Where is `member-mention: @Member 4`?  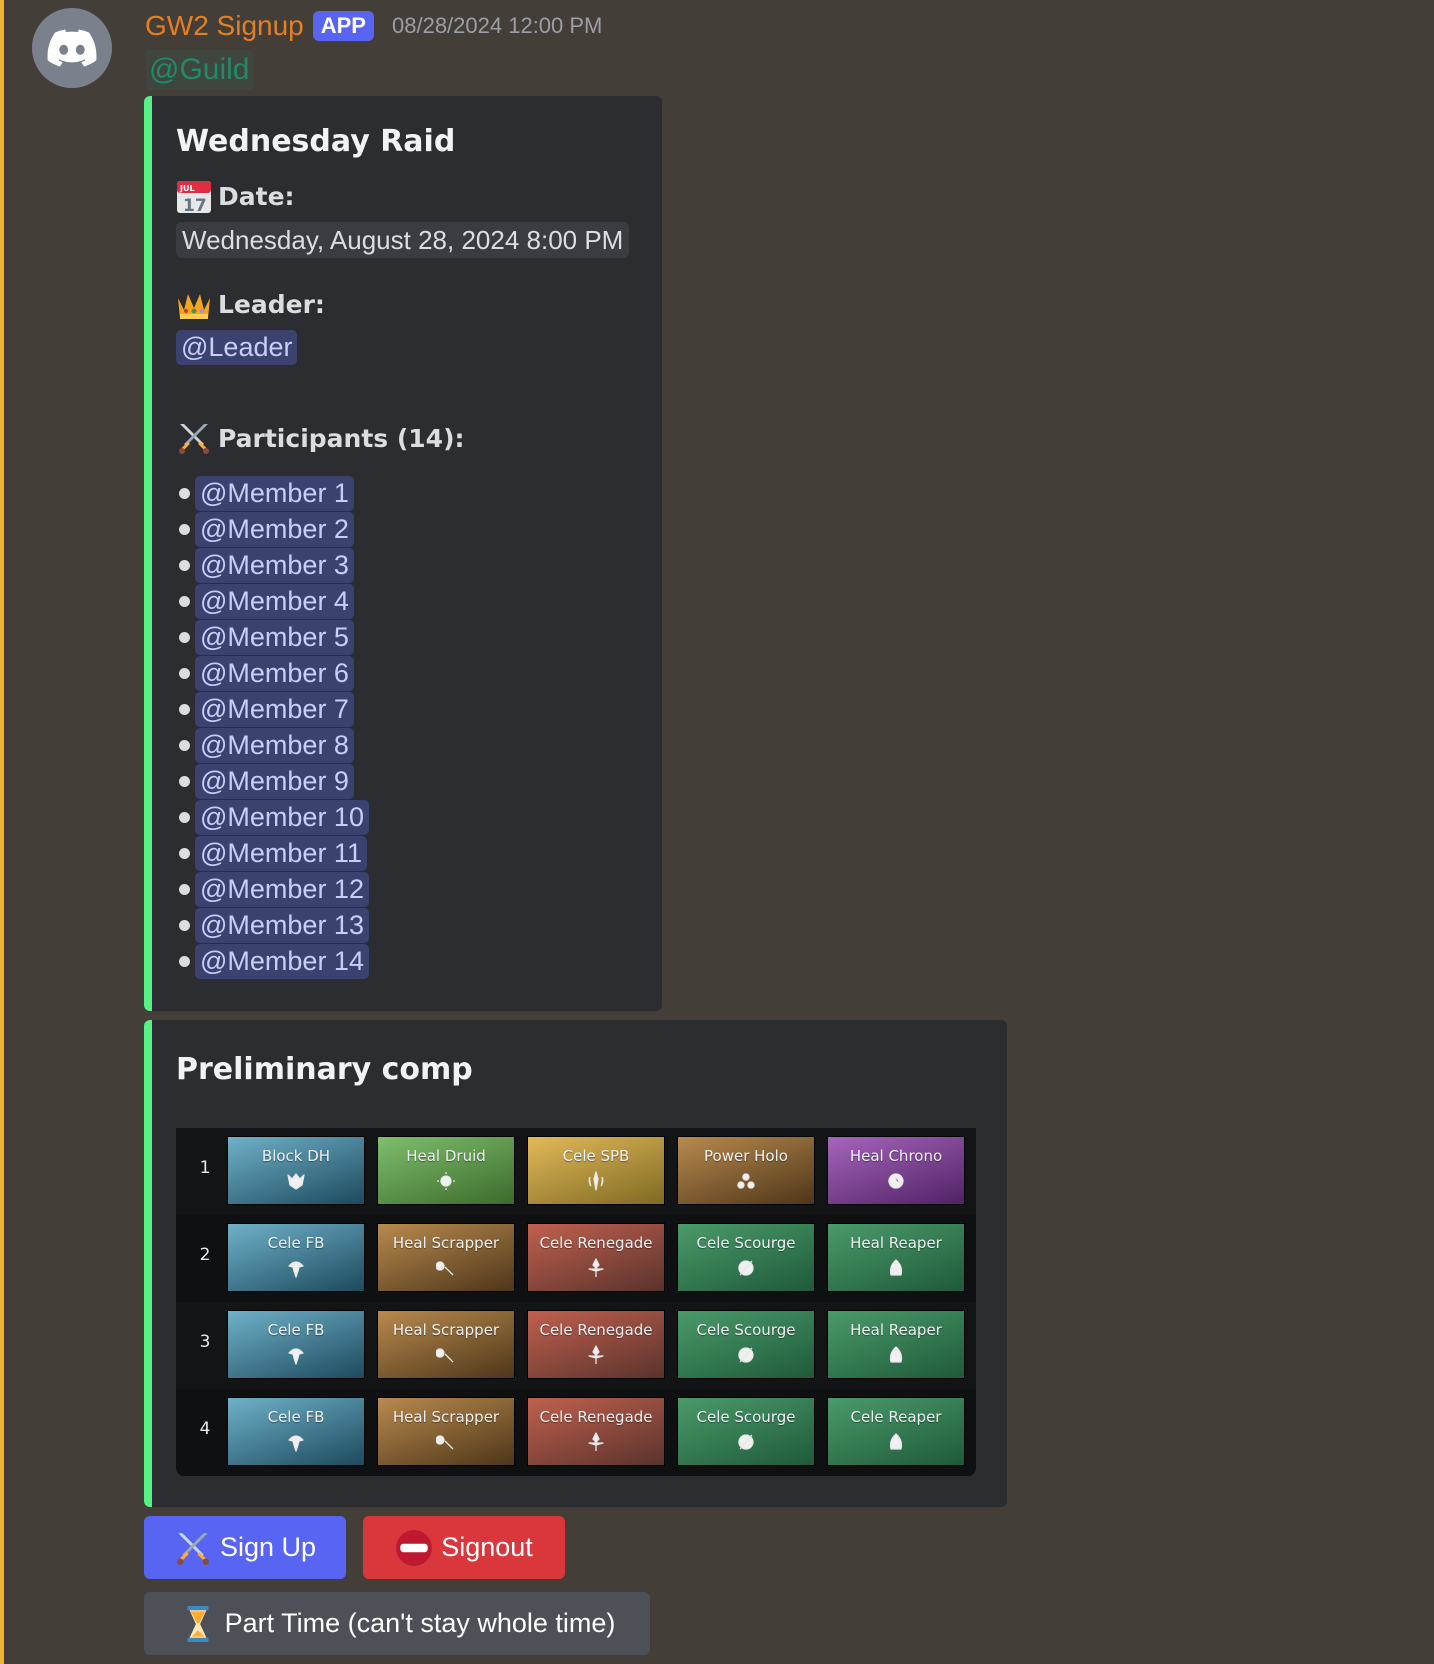
member-mention: @Member 4 is located at coordinates (274, 601).